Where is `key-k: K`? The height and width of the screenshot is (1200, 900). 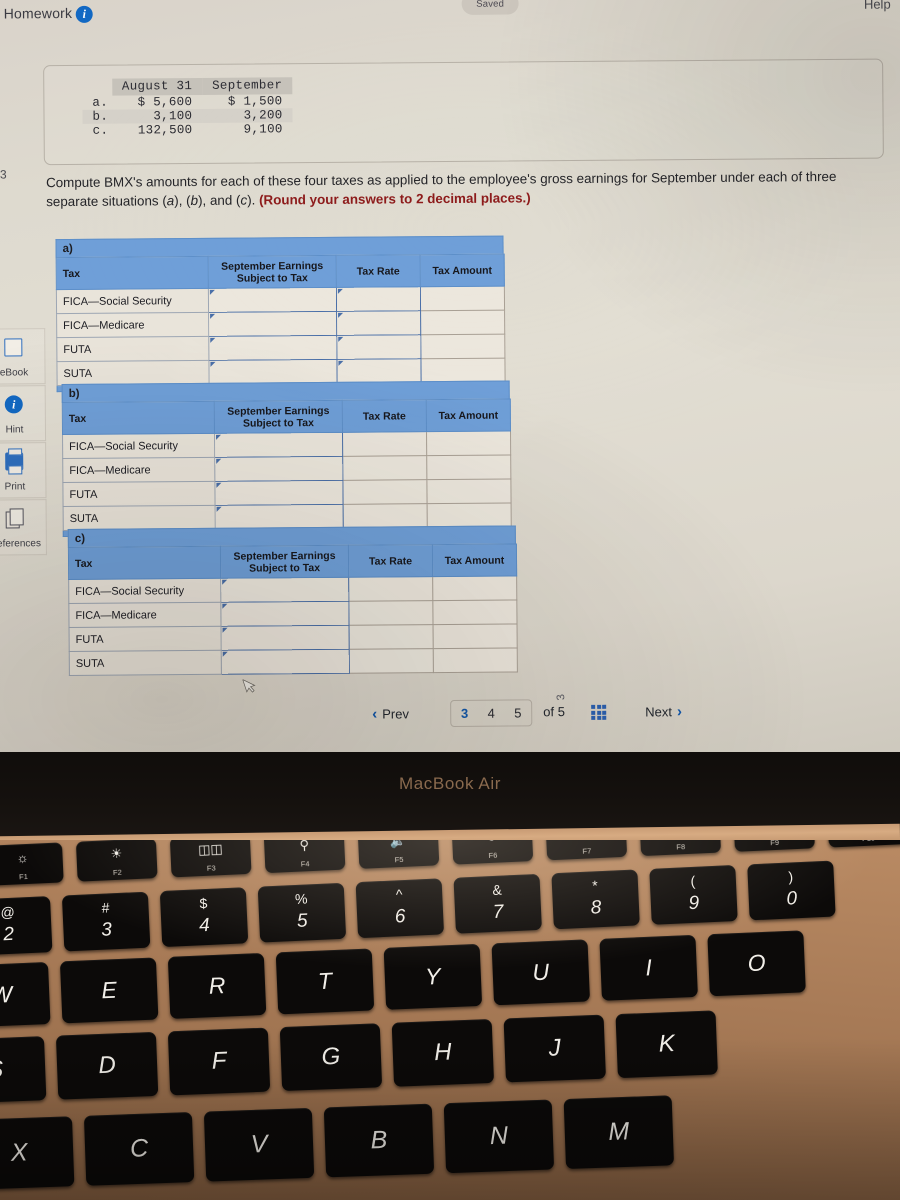 key-k: K is located at coordinates (666, 1044).